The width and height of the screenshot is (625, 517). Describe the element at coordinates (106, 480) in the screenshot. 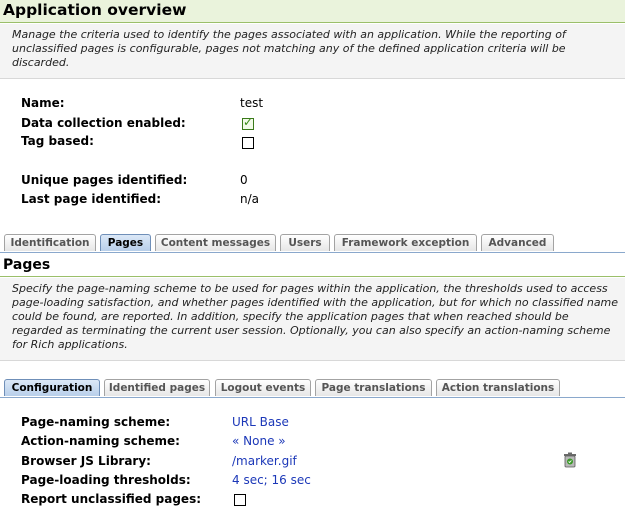

I see `thresholds-label: Page-loading thresholds:` at that location.